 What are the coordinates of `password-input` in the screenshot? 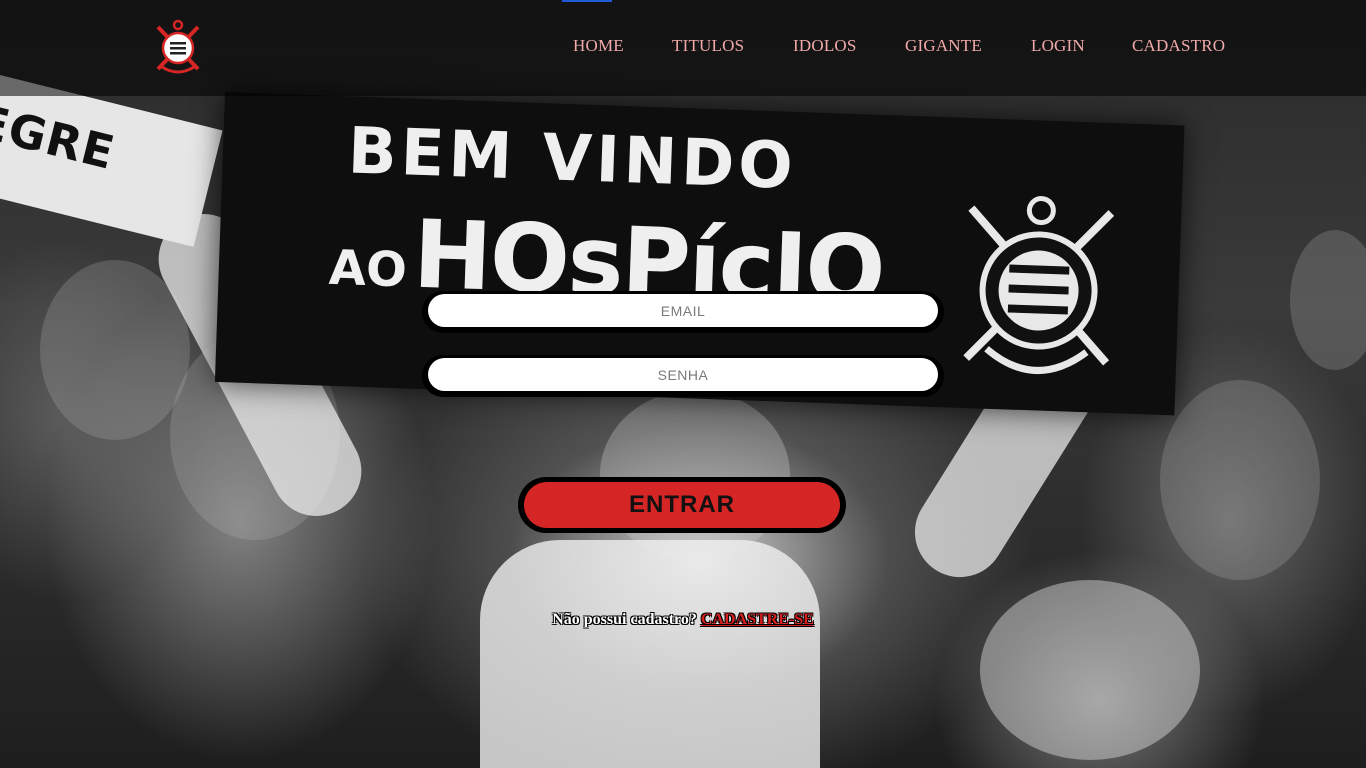 It's located at (683, 374).